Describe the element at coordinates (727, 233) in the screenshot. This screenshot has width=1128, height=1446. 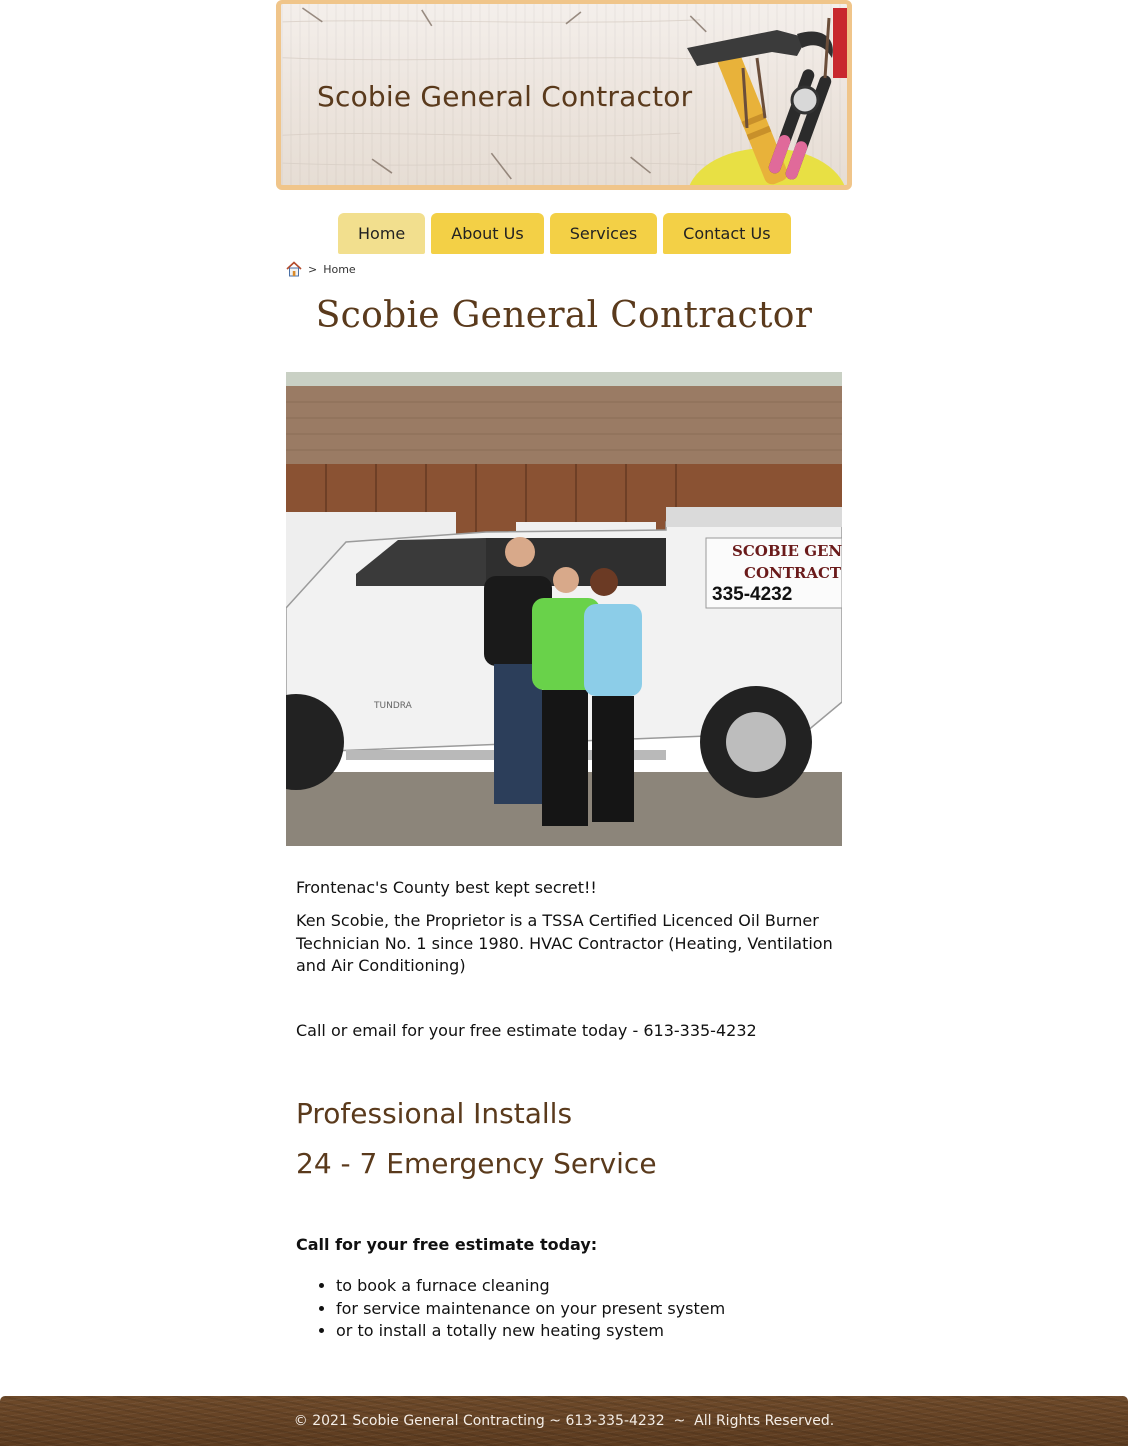
I see `nav-contact-us: Contact Us` at that location.